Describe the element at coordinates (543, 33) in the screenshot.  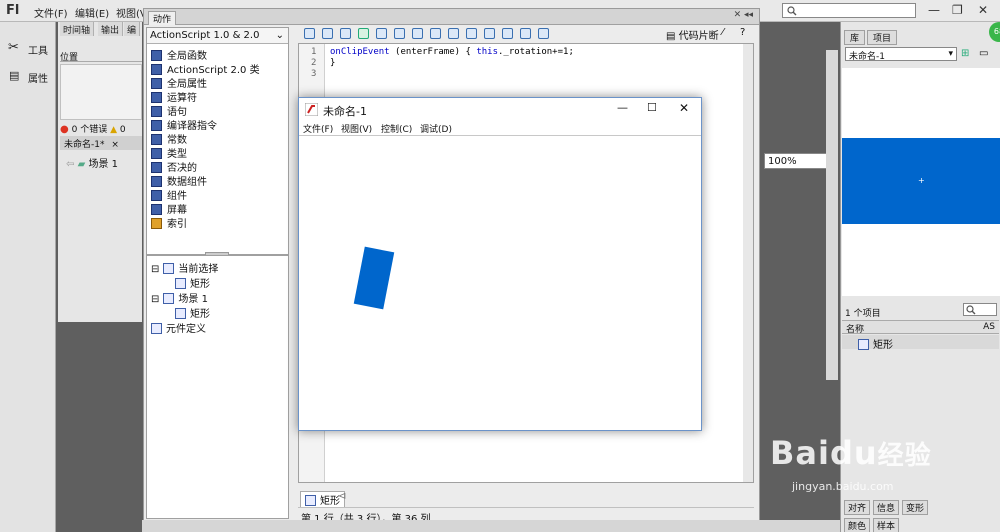
I see `script-assist-icon` at that location.